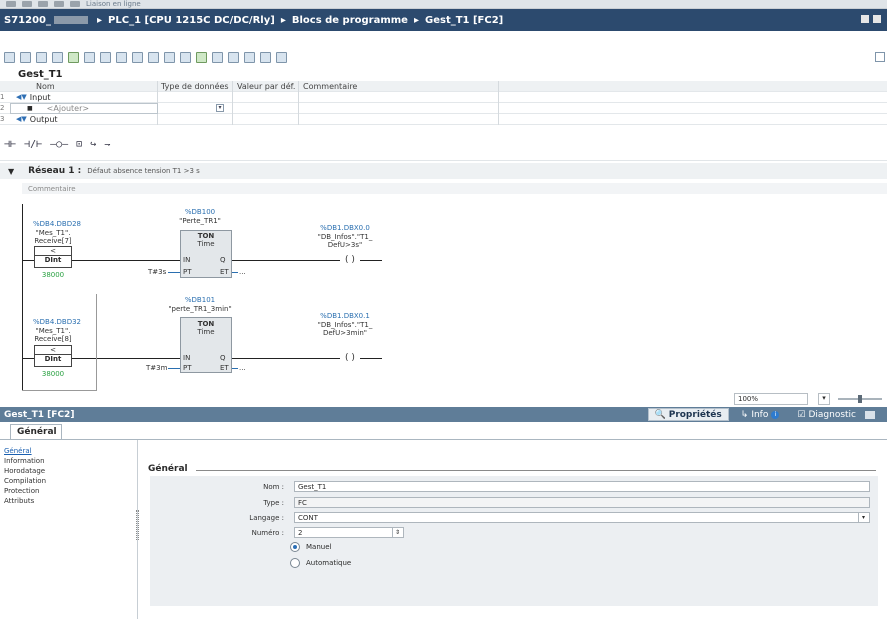 This screenshot has width=887, height=619. I want to click on favorites-icon, so click(121, 57).